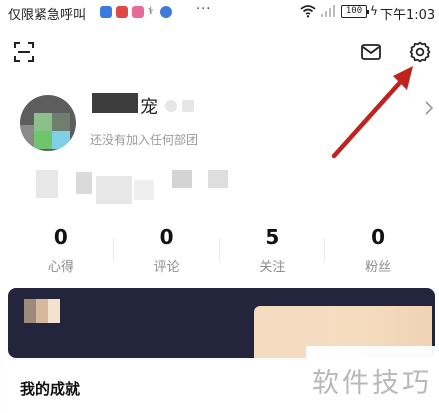 Image resolution: width=439 pixels, height=413 pixels. Describe the element at coordinates (42, 311) in the screenshot. I see `banner-thumbnail` at that location.